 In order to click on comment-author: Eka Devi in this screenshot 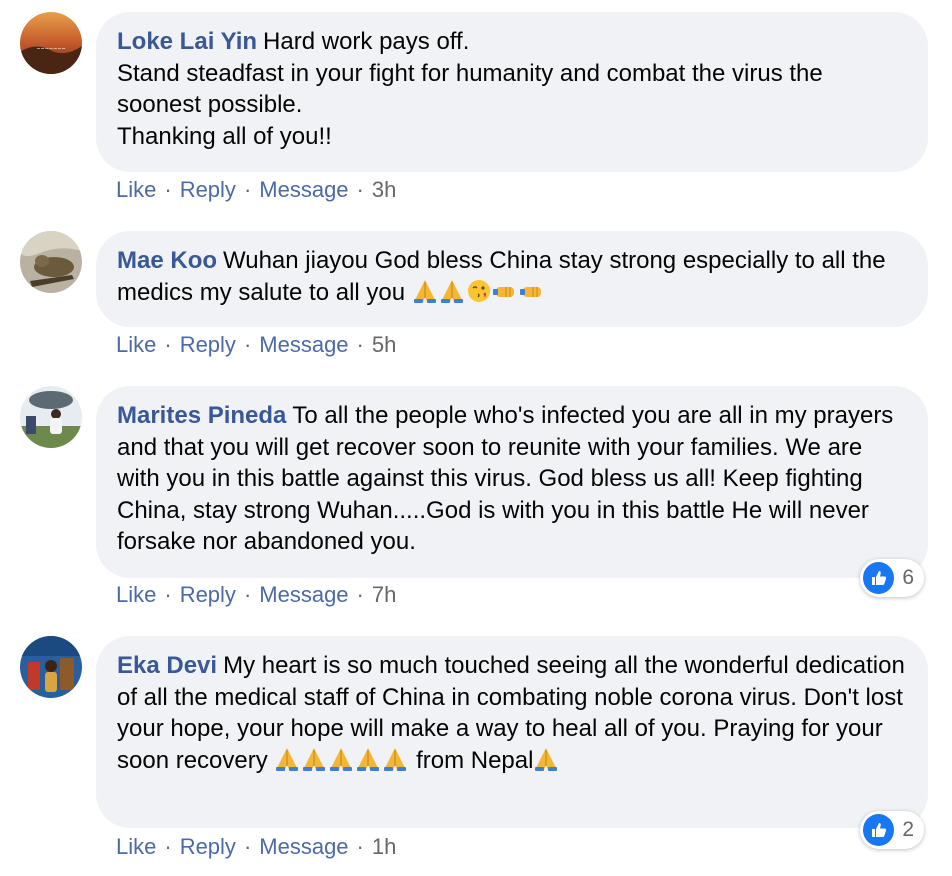, I will do `click(167, 665)`.